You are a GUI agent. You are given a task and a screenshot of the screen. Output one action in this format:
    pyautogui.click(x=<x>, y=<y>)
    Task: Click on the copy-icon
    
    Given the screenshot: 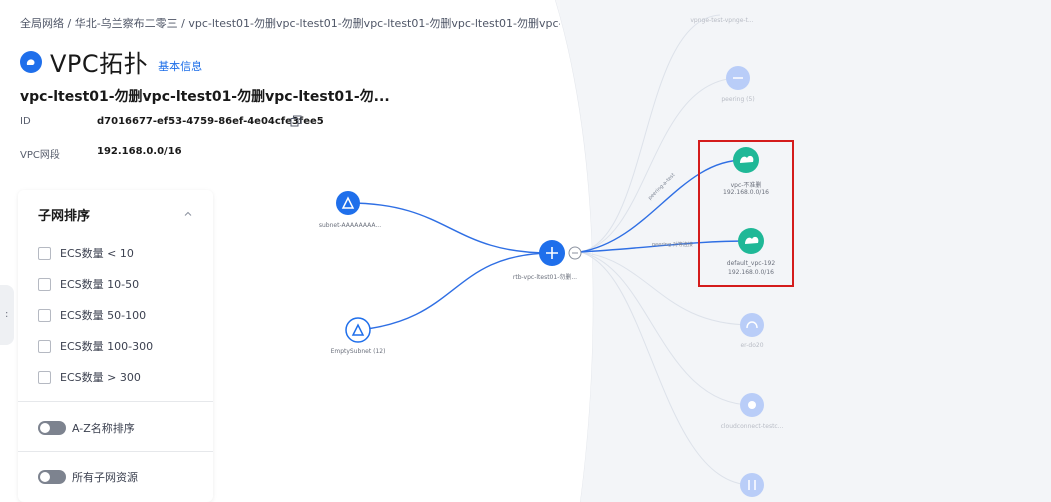 What is the action you would take?
    pyautogui.click(x=296, y=121)
    